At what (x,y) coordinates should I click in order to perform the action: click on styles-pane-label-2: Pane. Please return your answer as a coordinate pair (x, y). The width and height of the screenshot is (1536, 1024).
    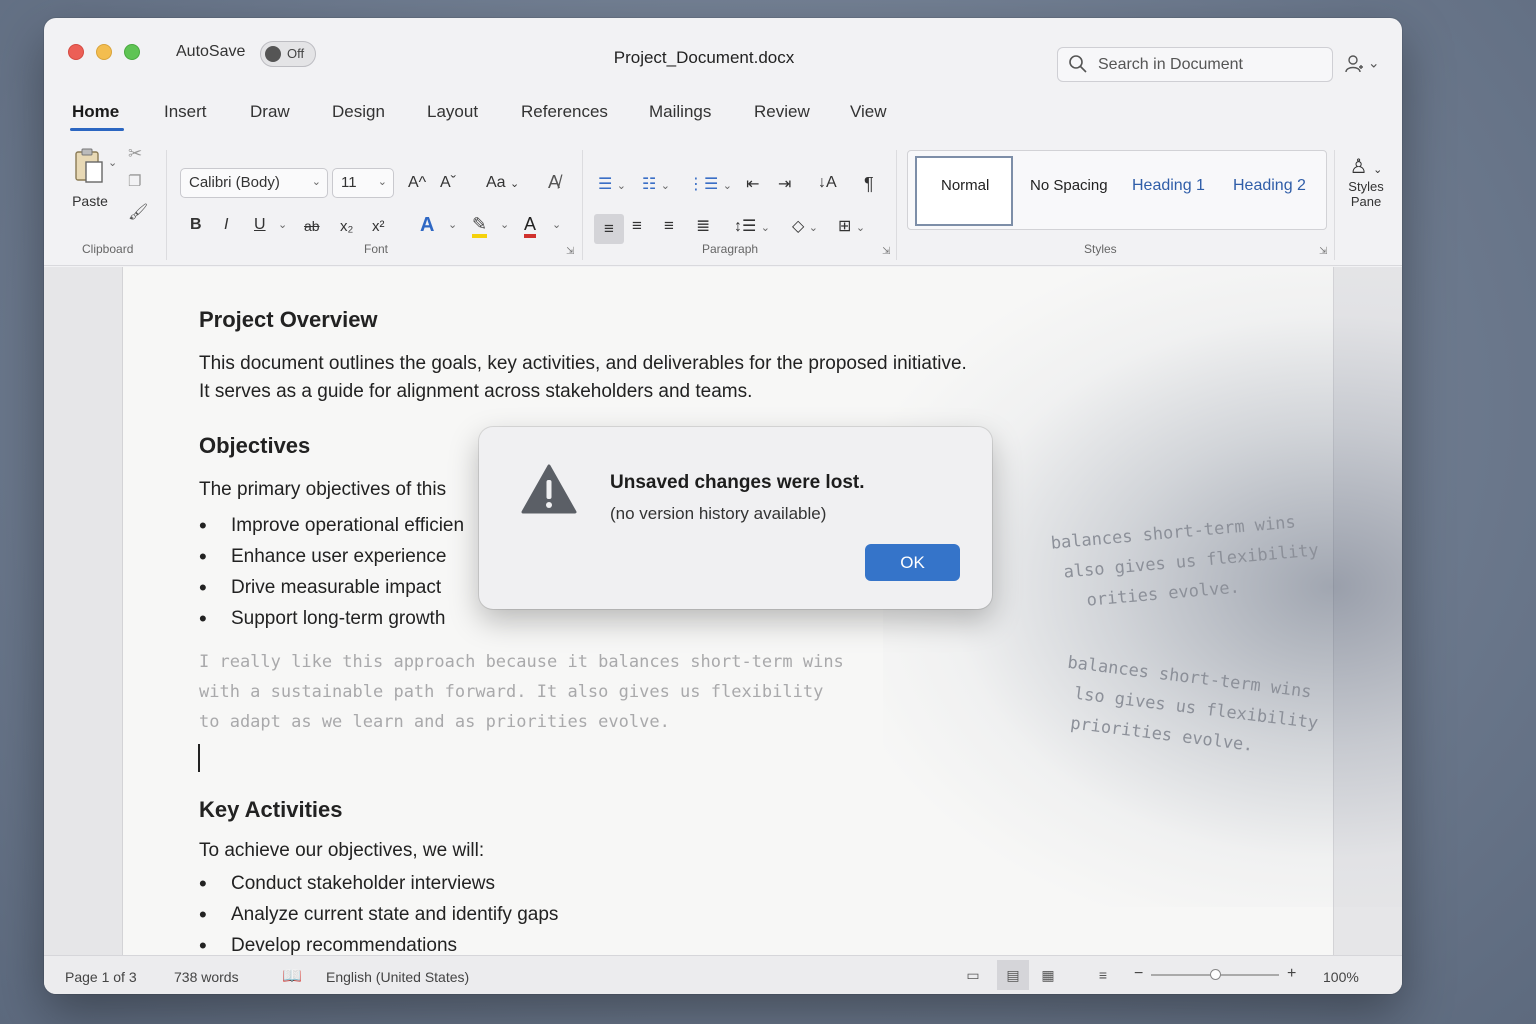
    Looking at the image, I should click on (1366, 201).